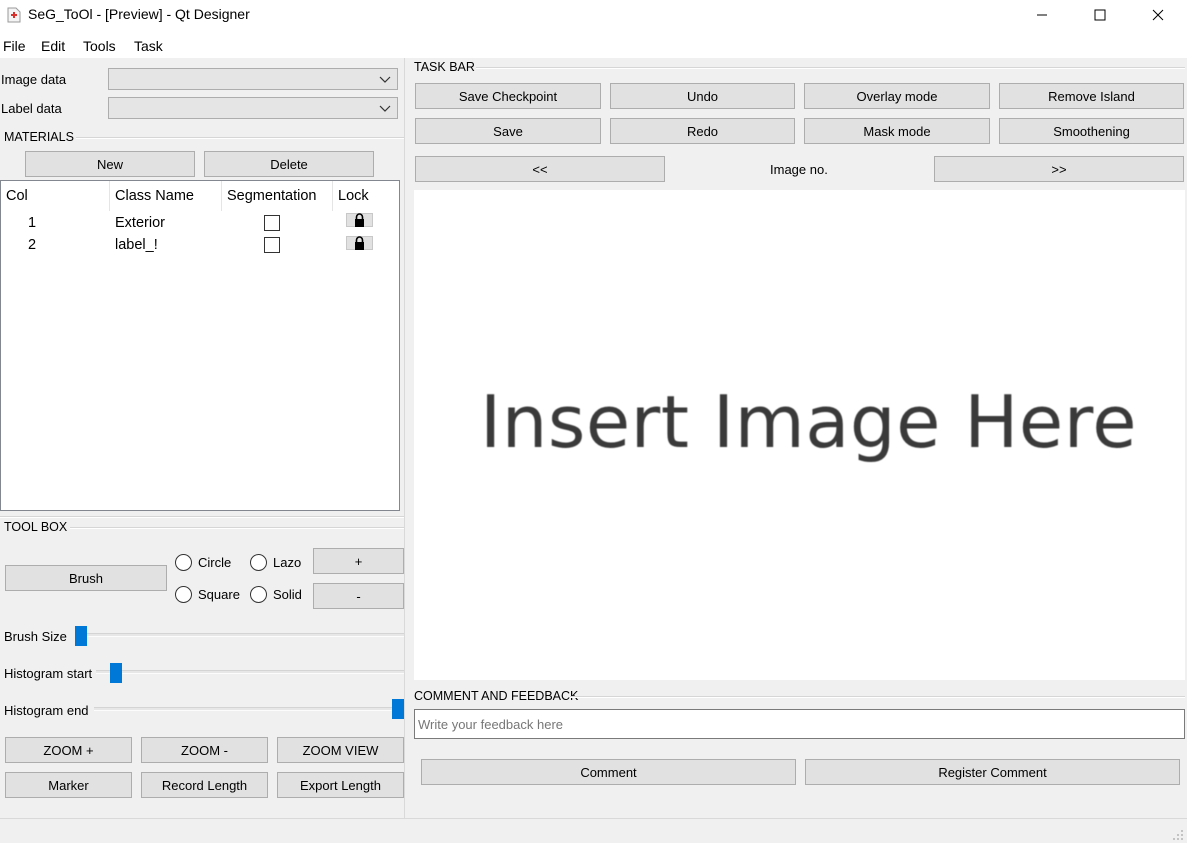  What do you see at coordinates (398, 709) in the screenshot?
I see `histogram-end-slider-handle` at bounding box center [398, 709].